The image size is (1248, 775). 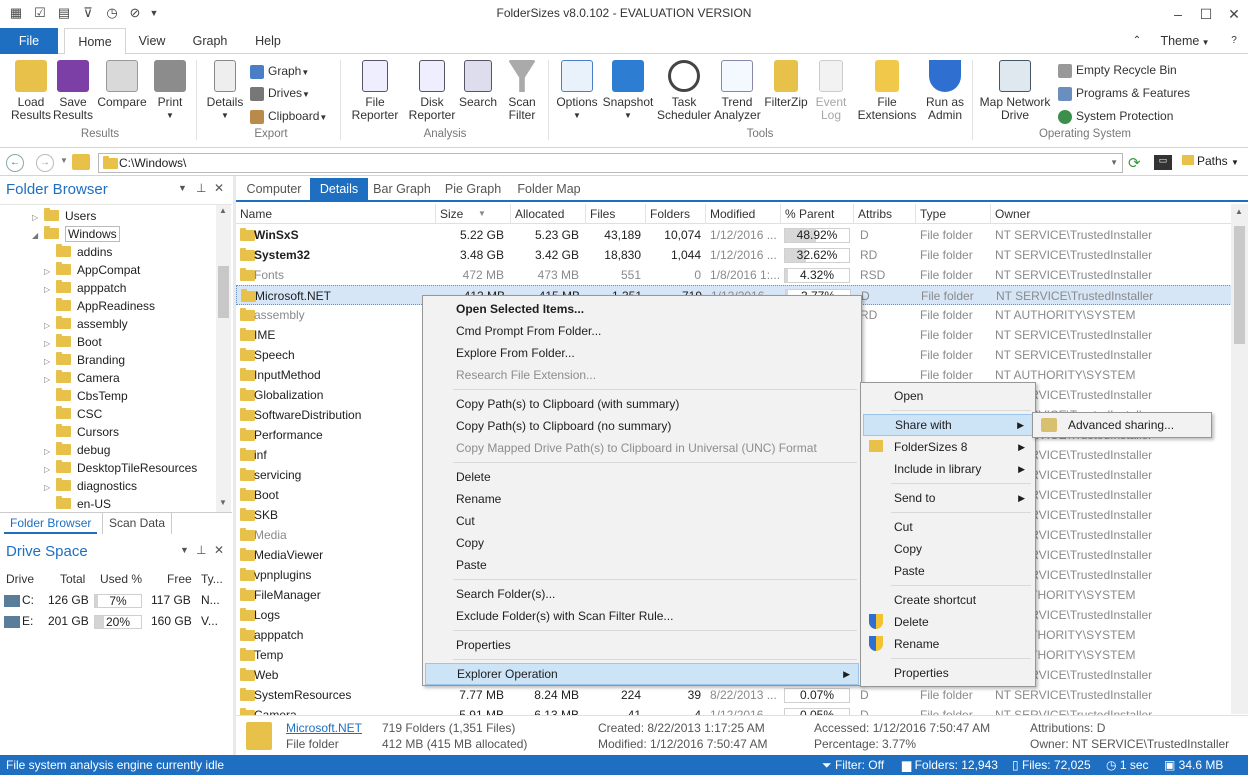 What do you see at coordinates (268, 41) in the screenshot?
I see `tab-help: Help` at bounding box center [268, 41].